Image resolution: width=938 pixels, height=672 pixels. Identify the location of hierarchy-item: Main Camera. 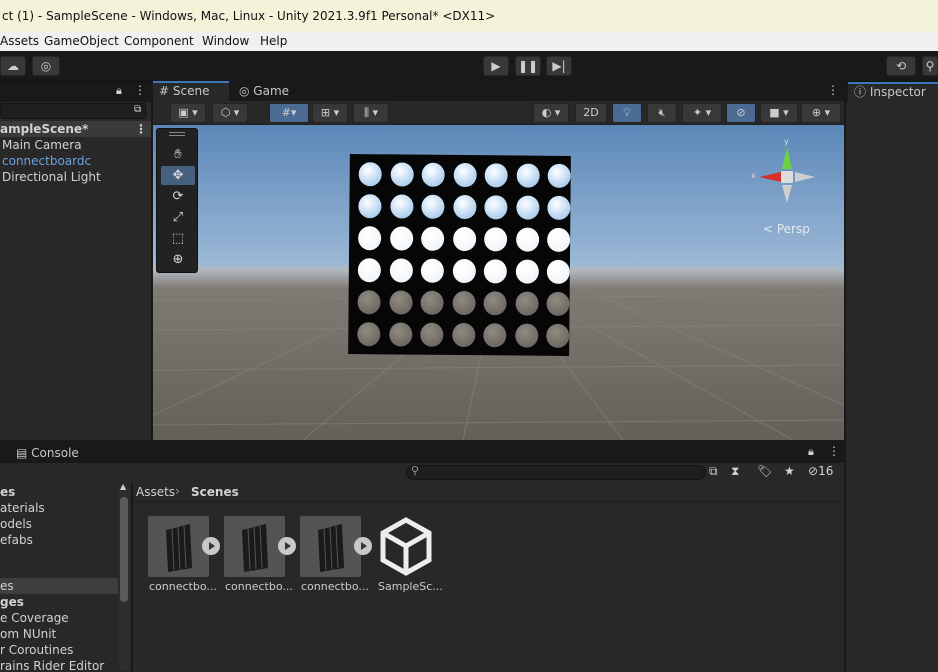
(41, 145).